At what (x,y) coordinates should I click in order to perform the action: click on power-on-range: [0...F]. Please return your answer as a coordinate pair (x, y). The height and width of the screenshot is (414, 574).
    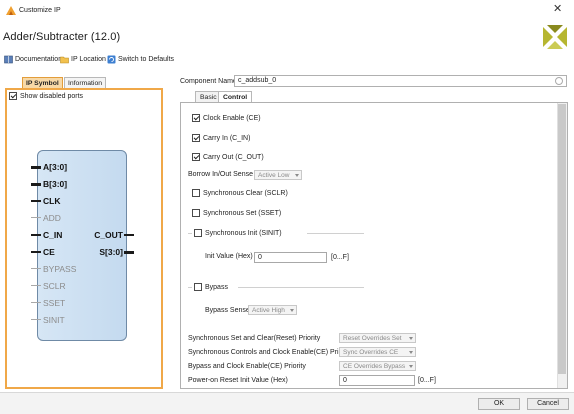
    Looking at the image, I should click on (427, 380).